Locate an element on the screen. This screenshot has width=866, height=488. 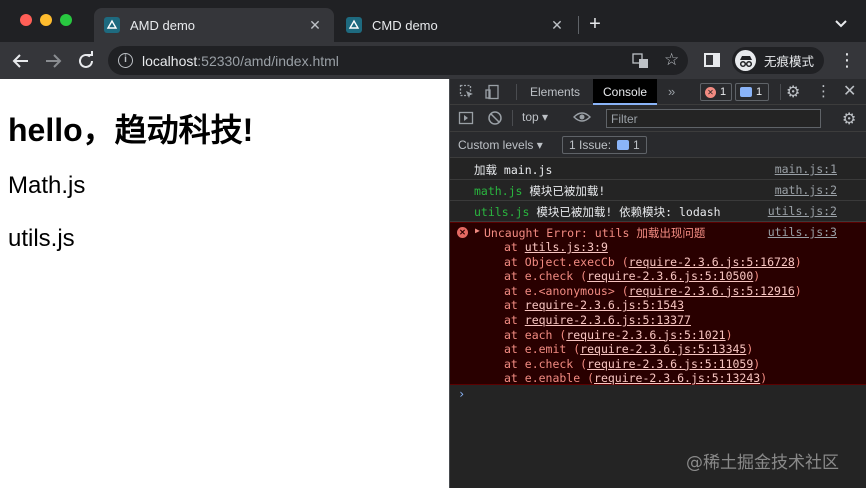
issue-message-icon is located at coordinates (623, 145).